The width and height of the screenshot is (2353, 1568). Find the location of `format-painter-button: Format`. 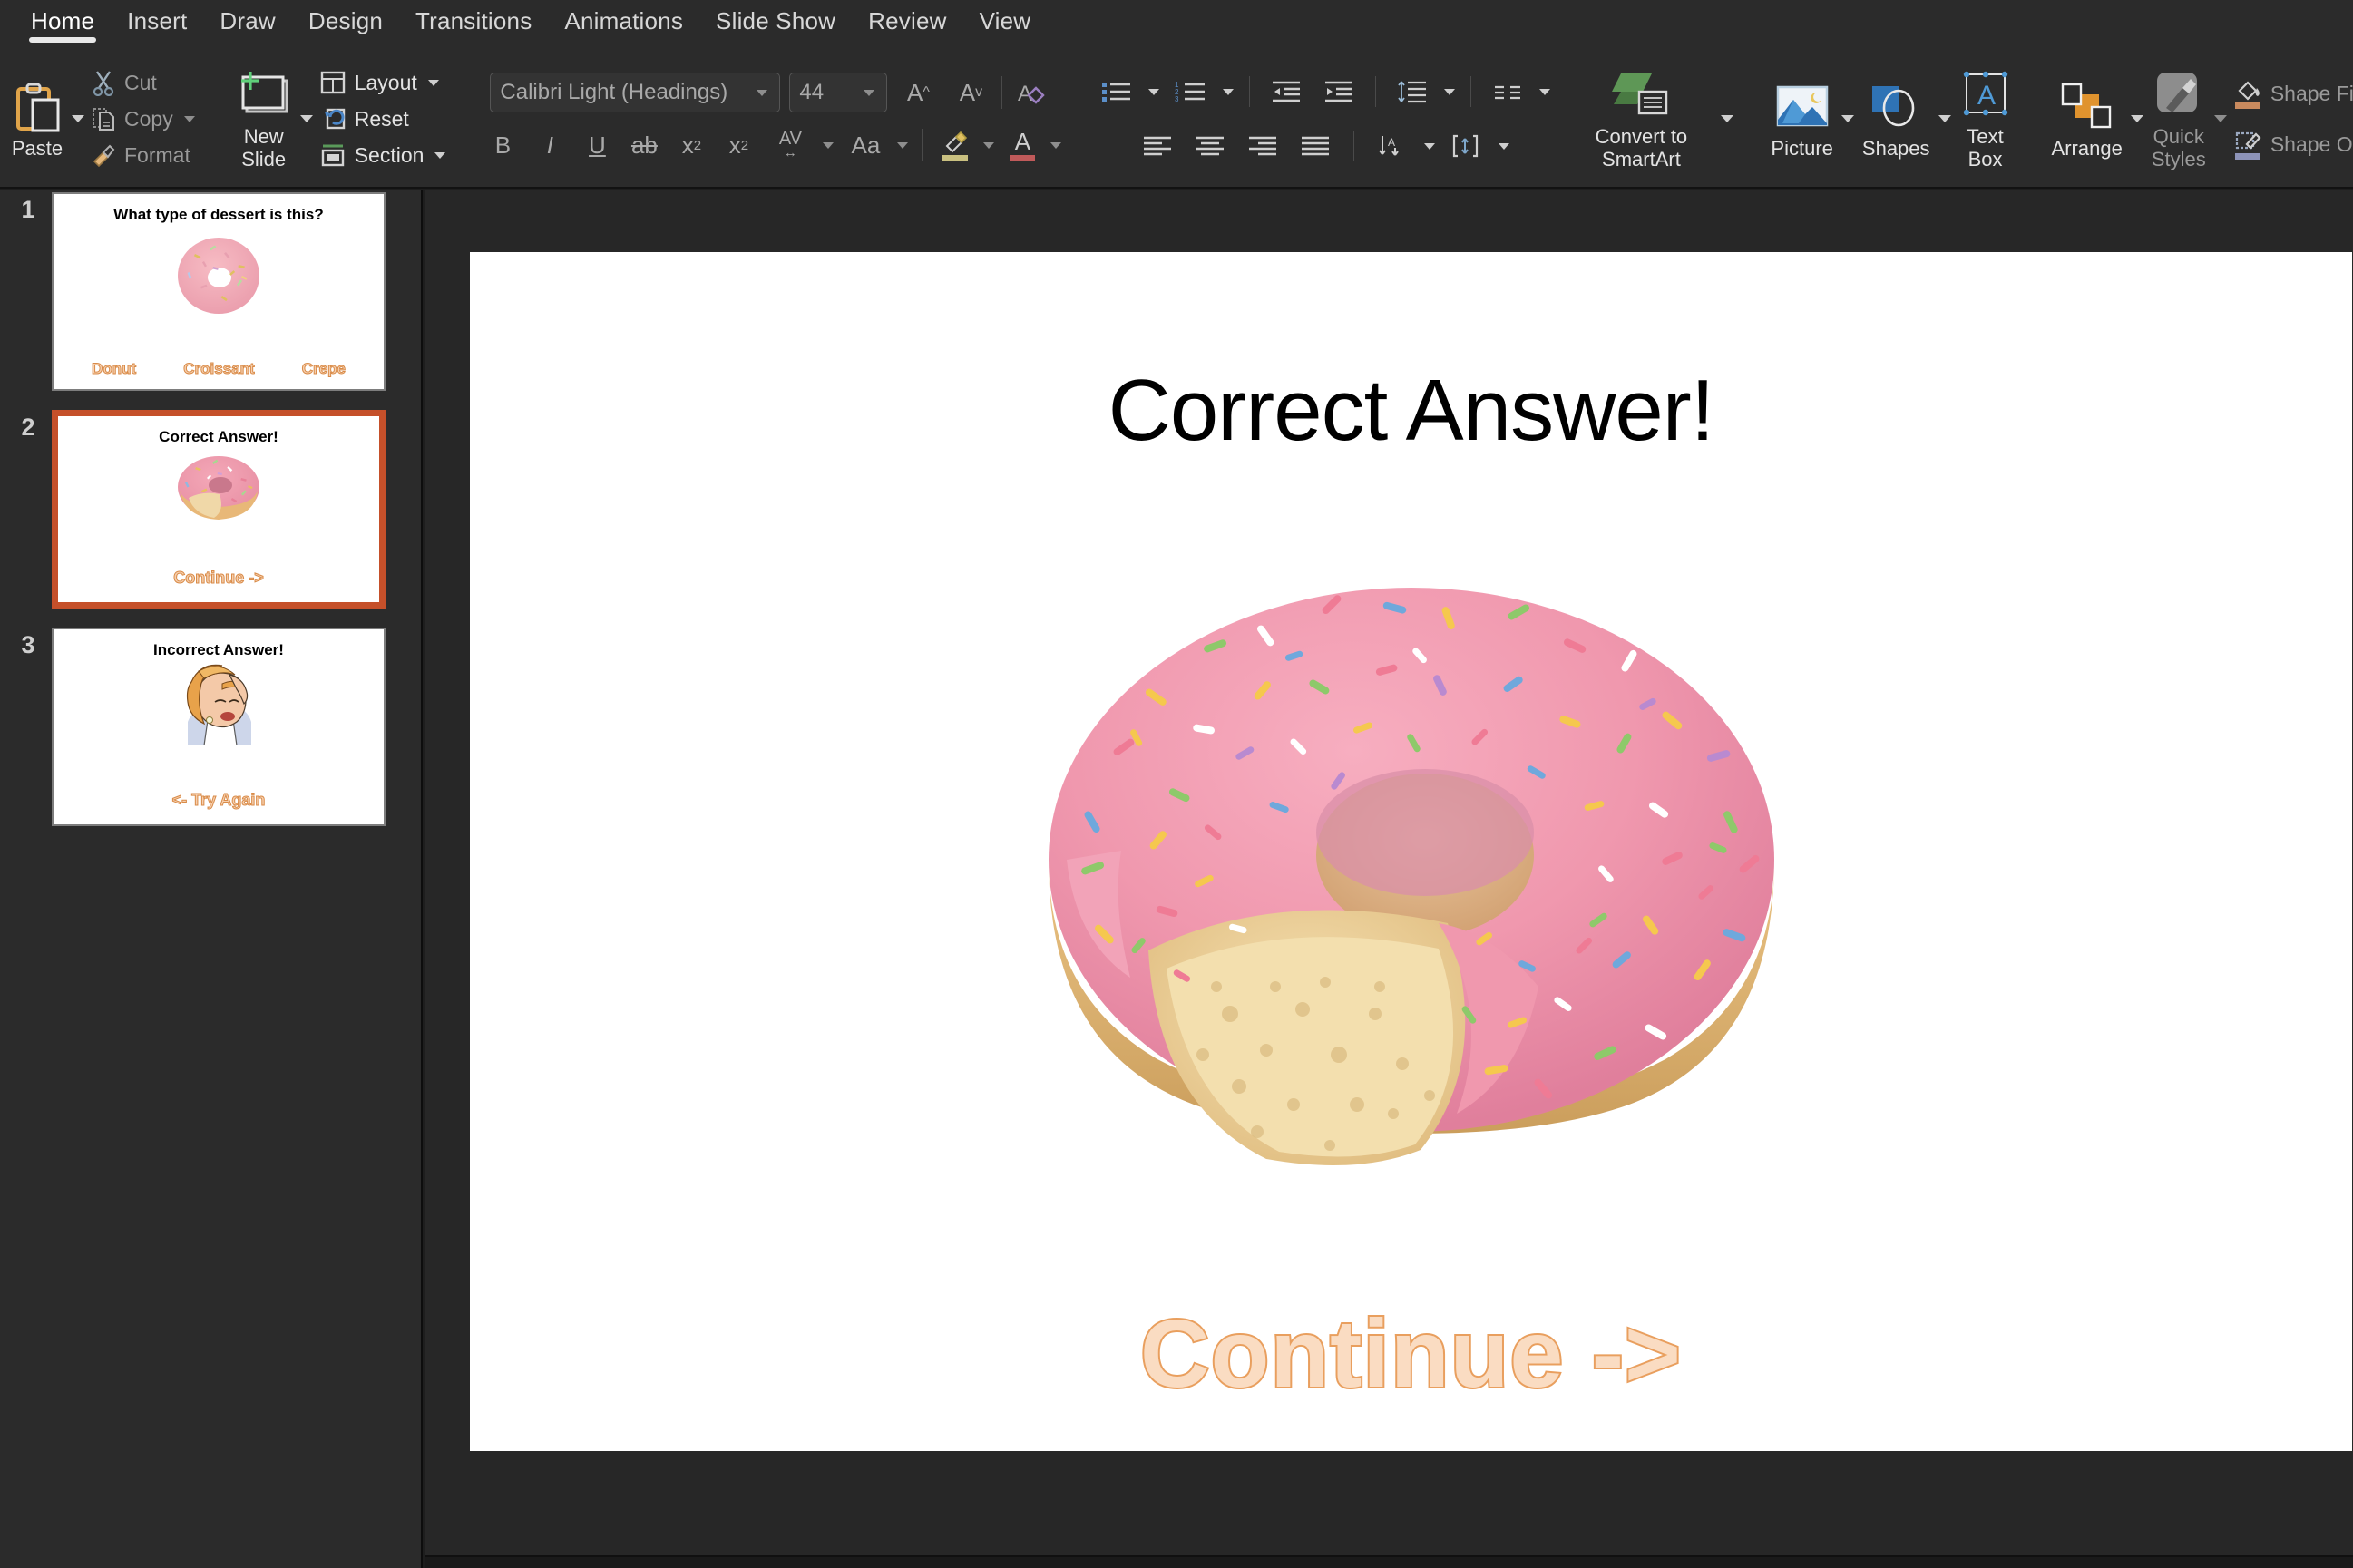

format-painter-button: Format is located at coordinates (144, 155).